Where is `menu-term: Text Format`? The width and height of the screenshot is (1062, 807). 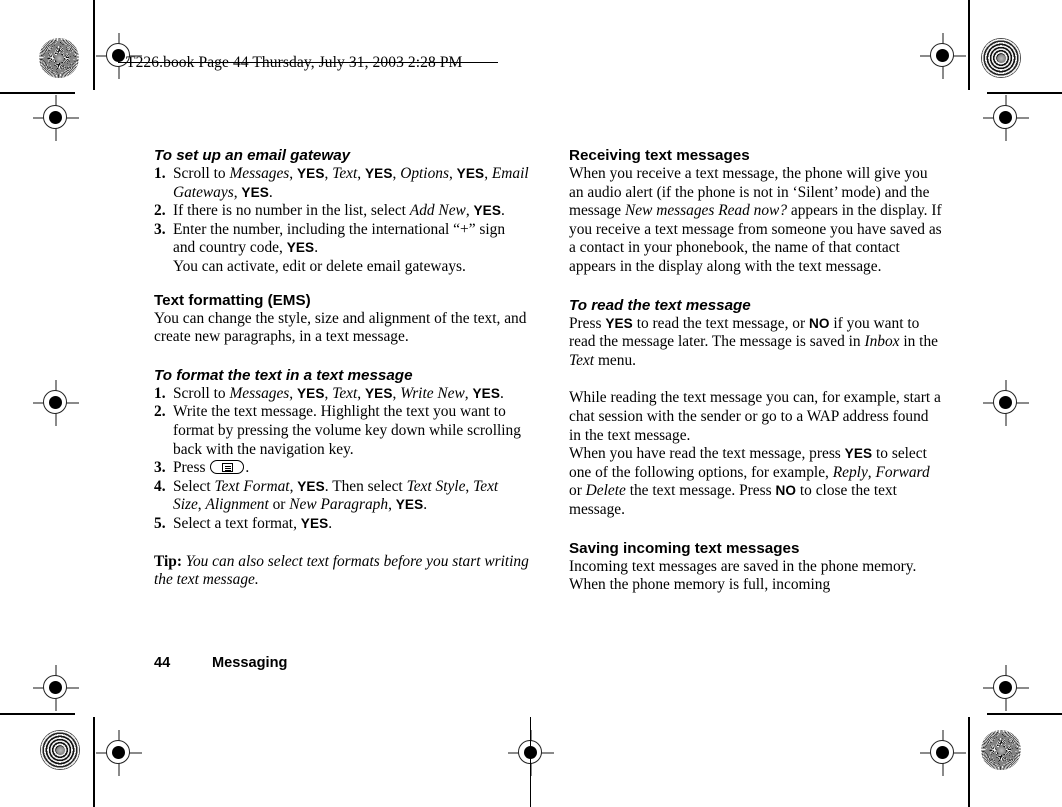 menu-term: Text Format is located at coordinates (252, 486).